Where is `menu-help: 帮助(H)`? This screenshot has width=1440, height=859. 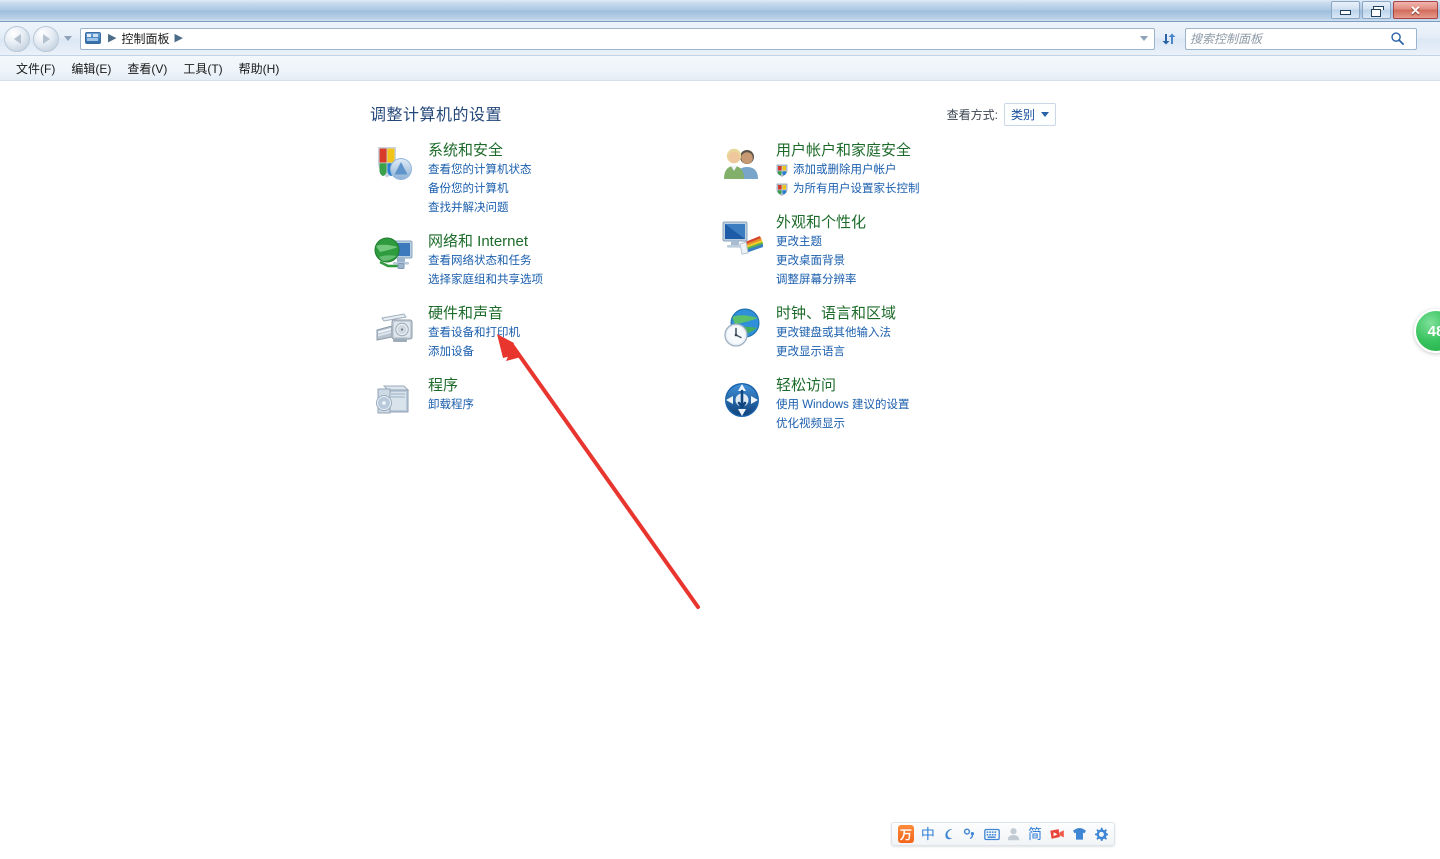 menu-help: 帮助(H) is located at coordinates (259, 68).